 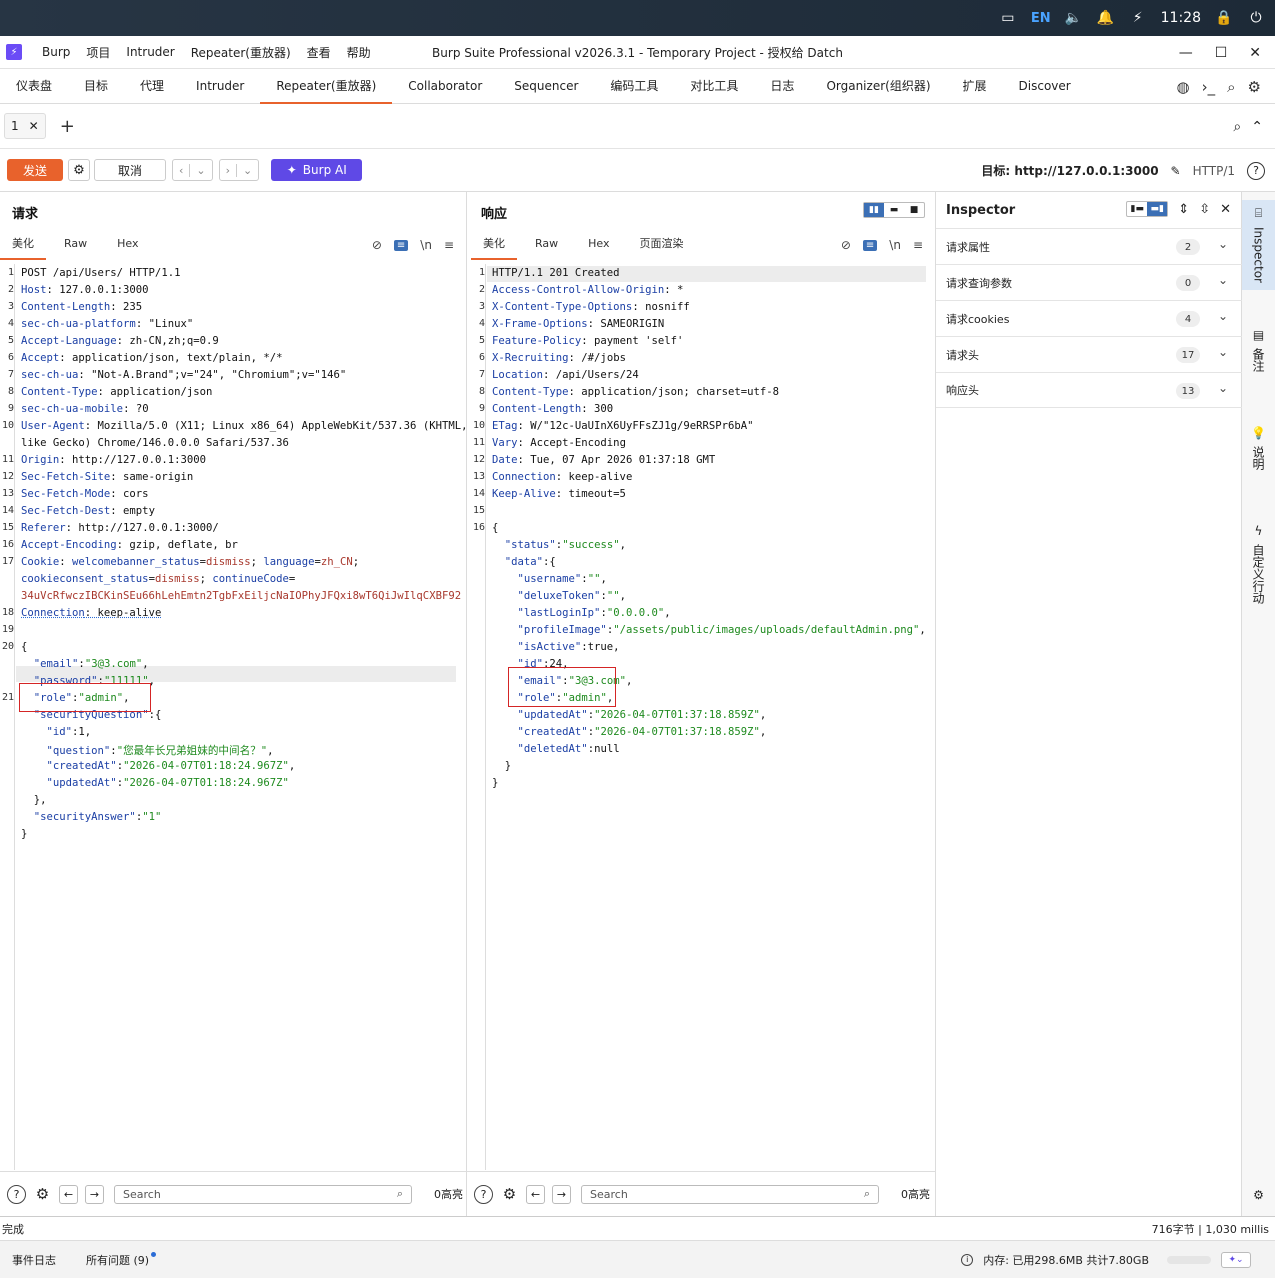 I want to click on layout-single-icon: ■, so click(x=914, y=210).